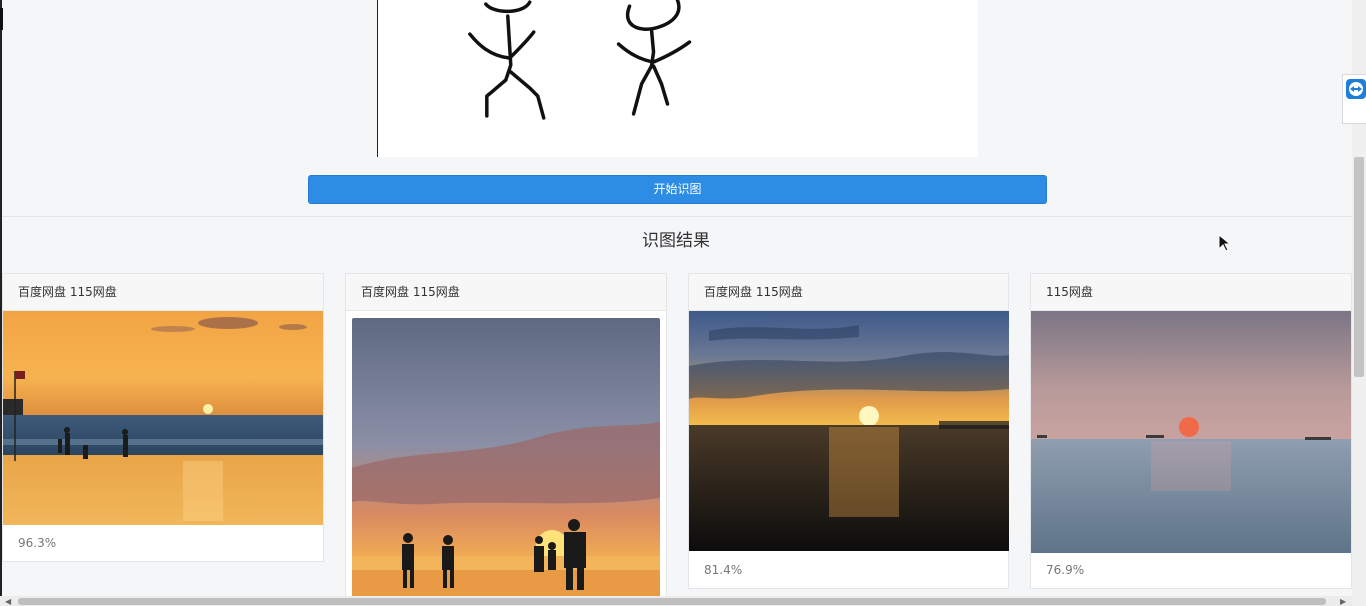 The width and height of the screenshot is (1366, 606). What do you see at coordinates (37, 543) in the screenshot?
I see `similarity-score: 96.3%` at bounding box center [37, 543].